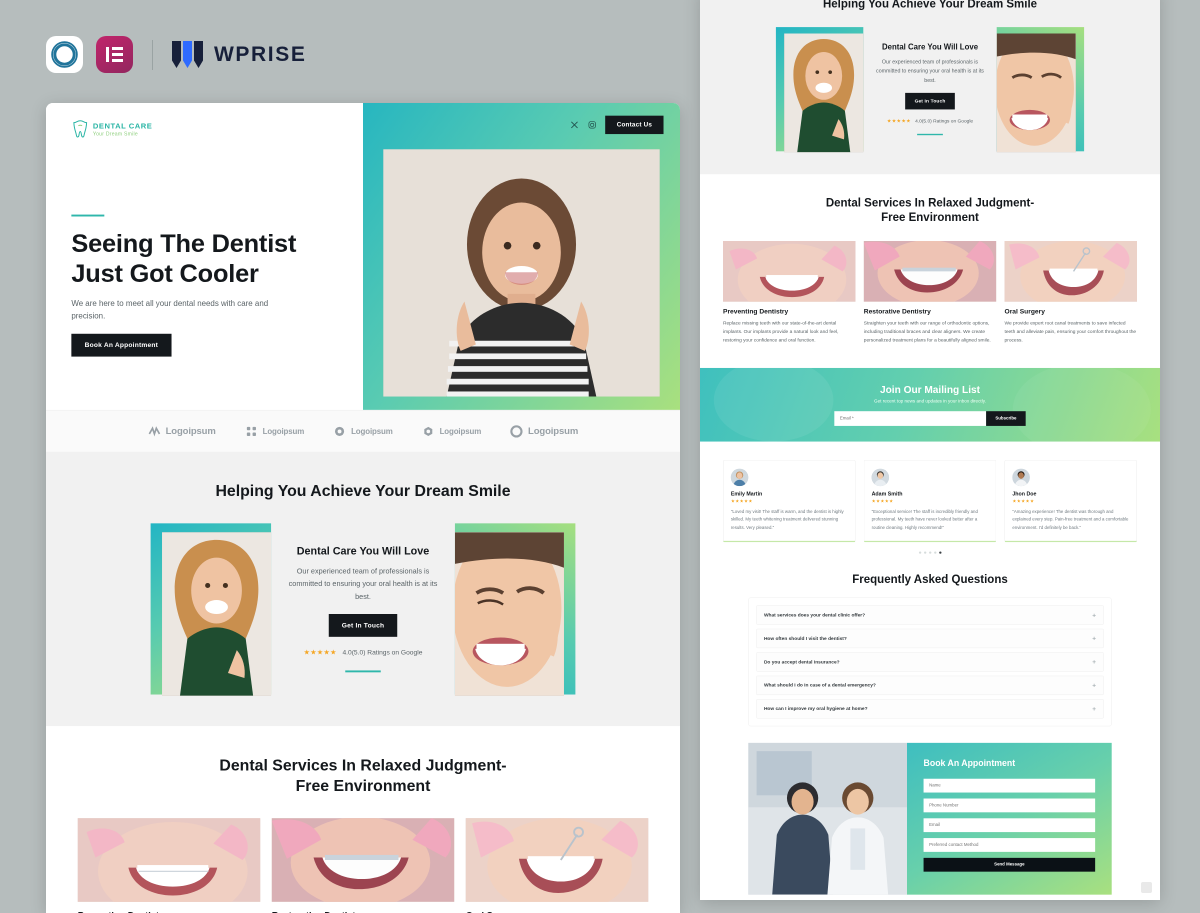 This screenshot has height=913, width=1200. Describe the element at coordinates (451, 431) in the screenshot. I see `logo-item-4: Logoipsum` at that location.